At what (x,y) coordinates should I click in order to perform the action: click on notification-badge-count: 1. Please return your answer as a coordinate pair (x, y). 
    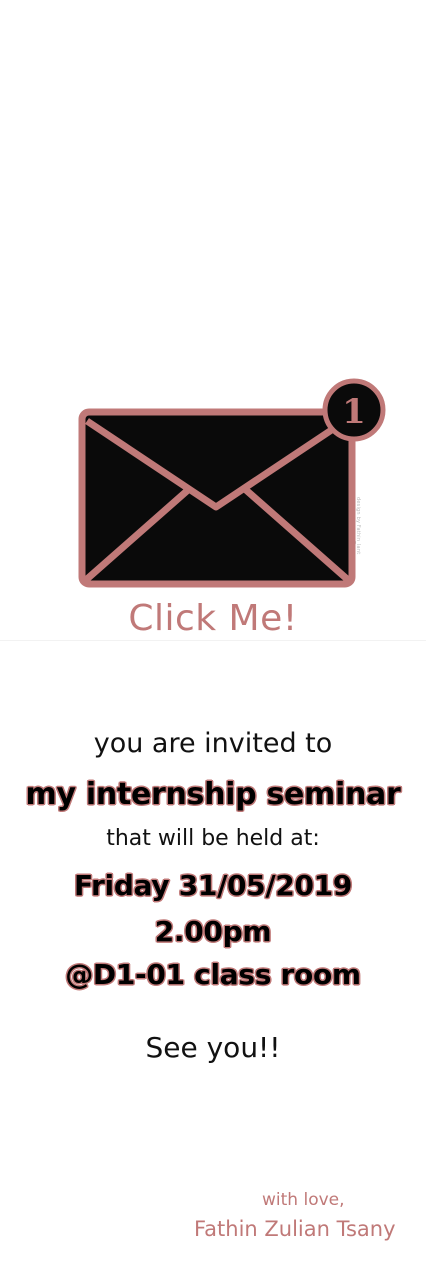
    Looking at the image, I should click on (354, 412).